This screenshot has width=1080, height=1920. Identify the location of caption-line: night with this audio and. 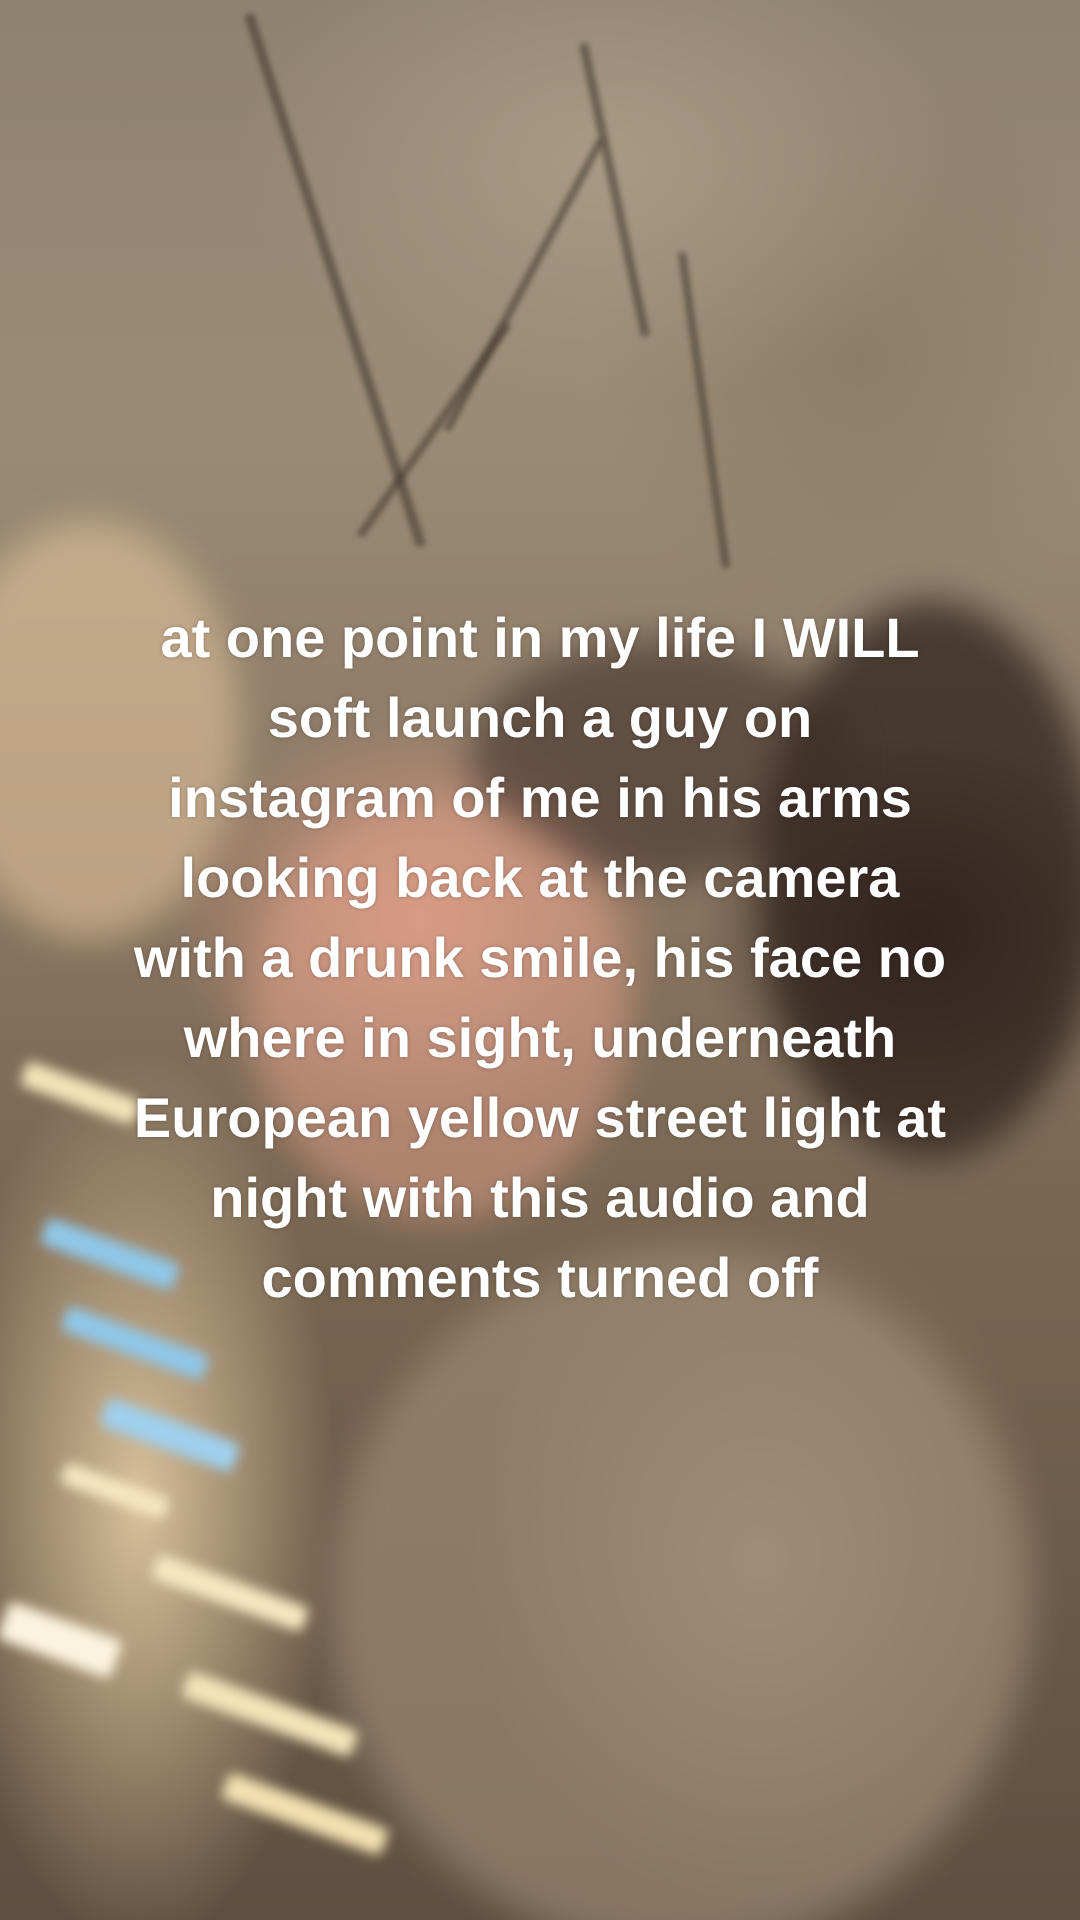
(540, 1197).